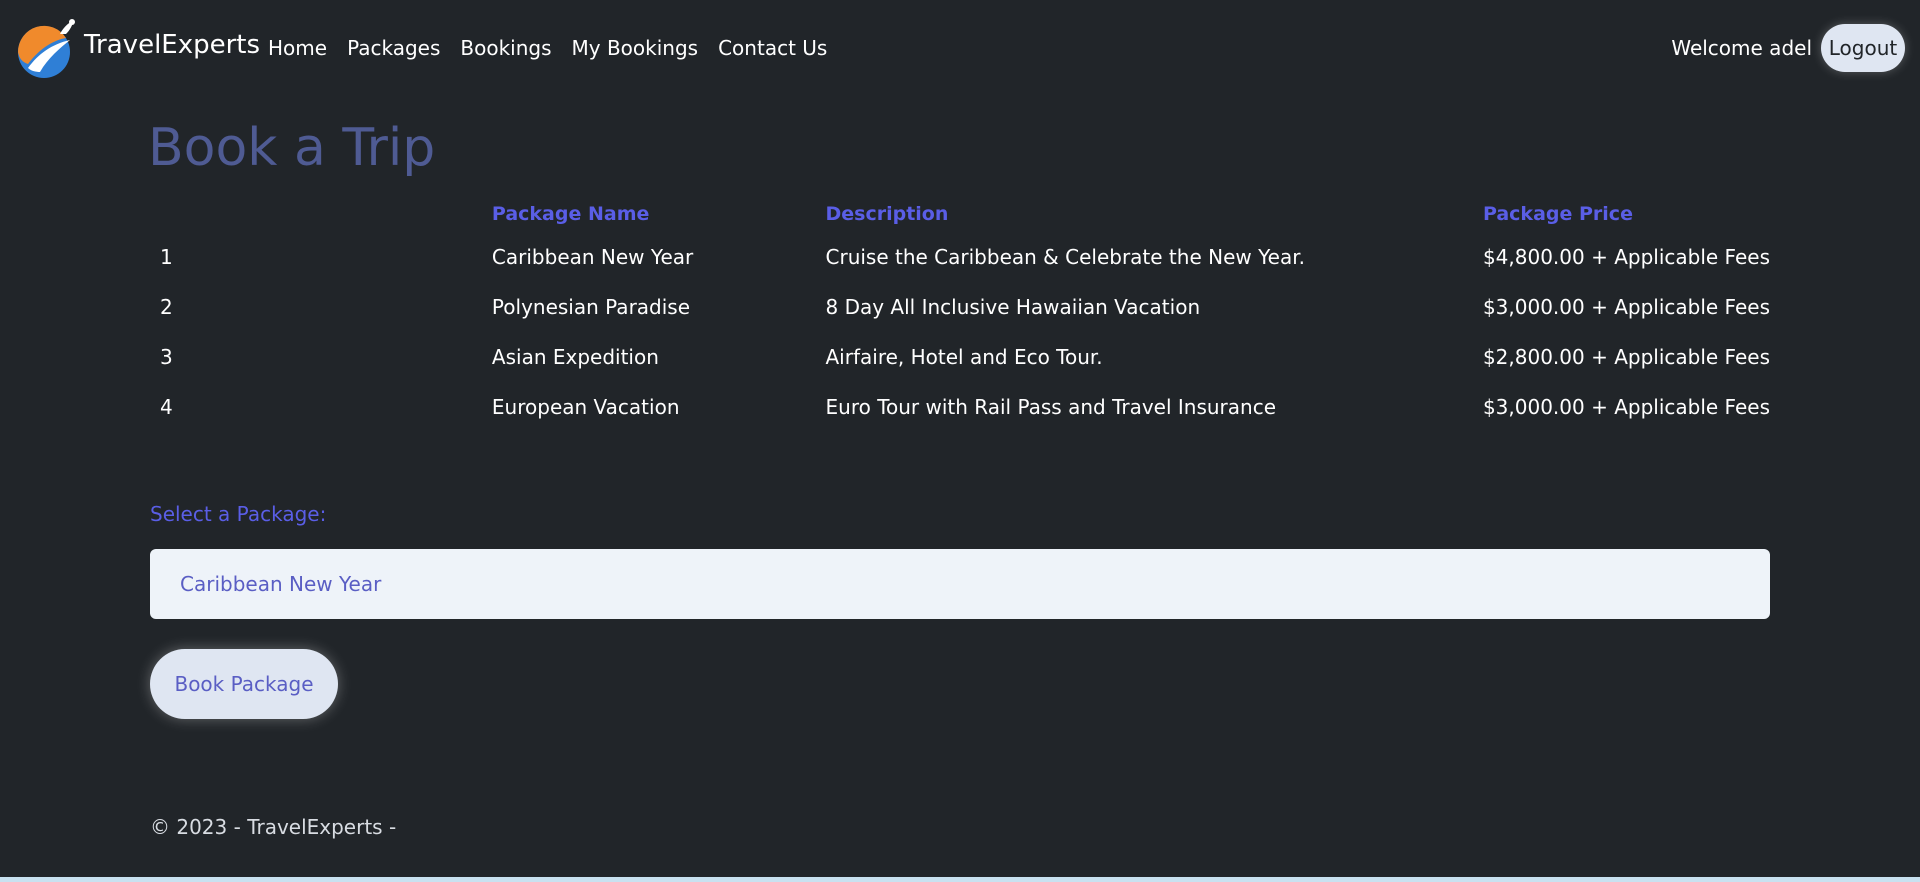 The width and height of the screenshot is (1920, 882). I want to click on row-package-name: Caribbean New Year, so click(592, 257).